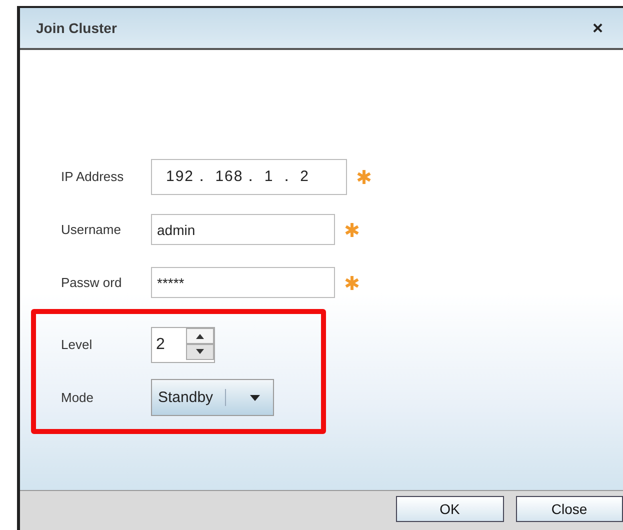 This screenshot has width=623, height=530. Describe the element at coordinates (597, 28) in the screenshot. I see `close-button: ×` at that location.